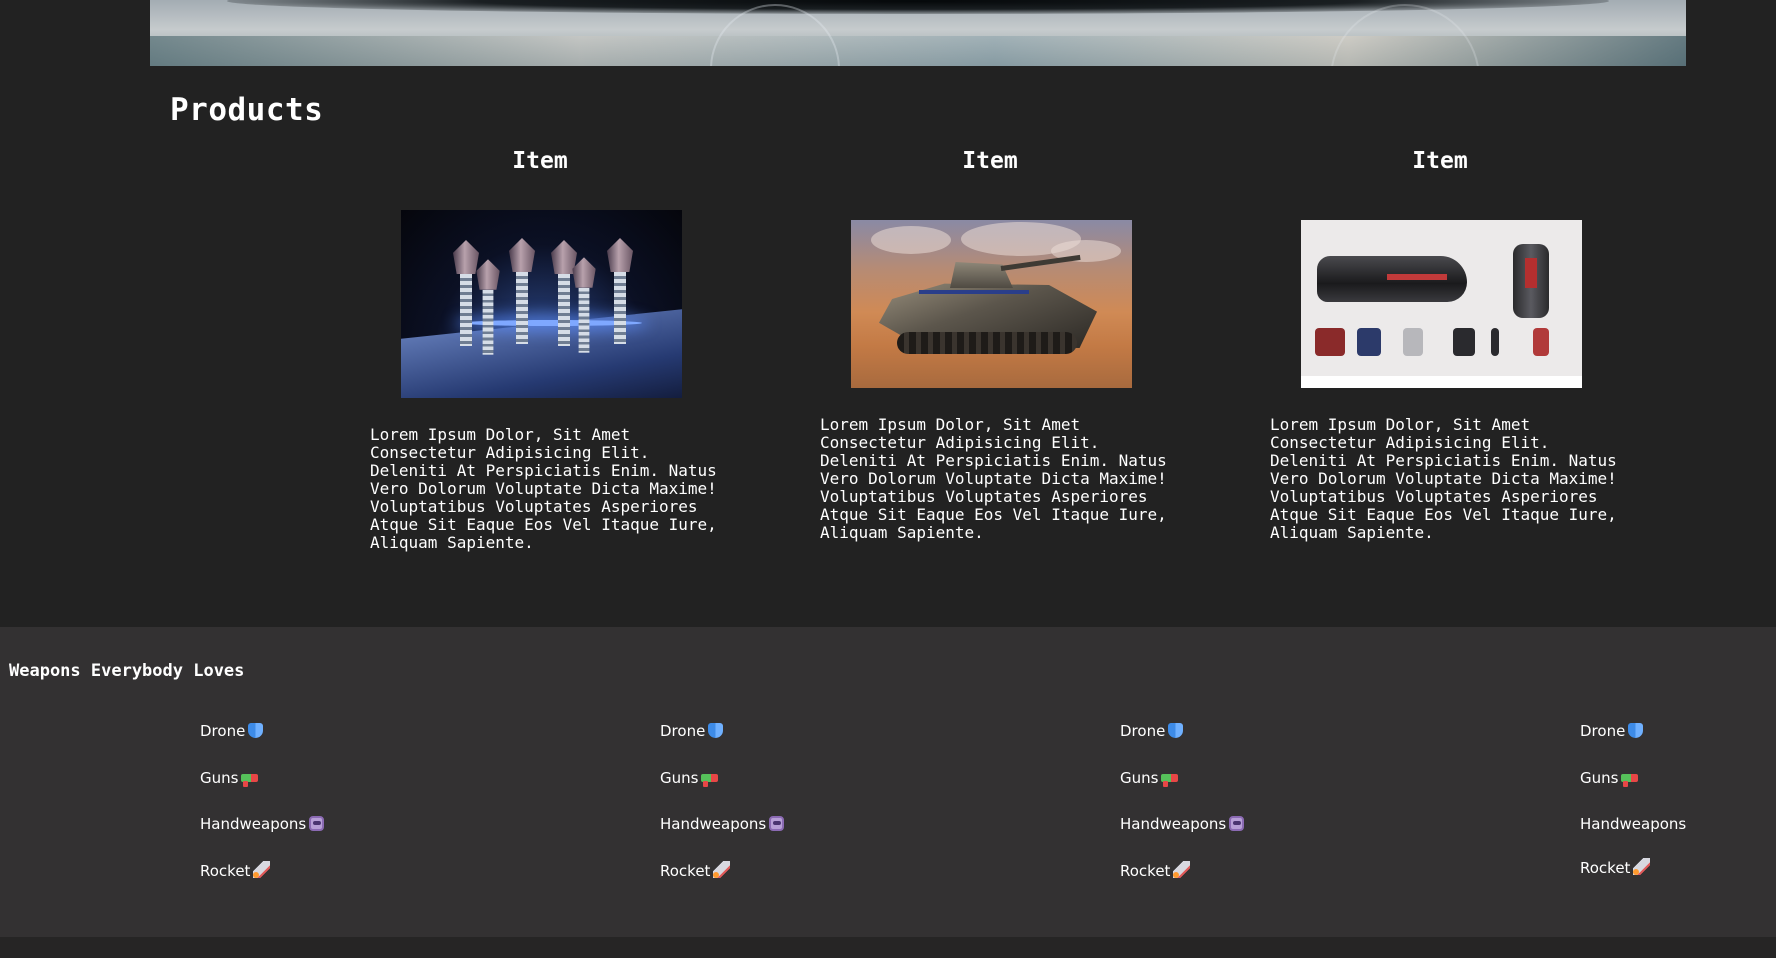 The image size is (1776, 958). What do you see at coordinates (918, 33) in the screenshot?
I see `hero-banner-image` at bounding box center [918, 33].